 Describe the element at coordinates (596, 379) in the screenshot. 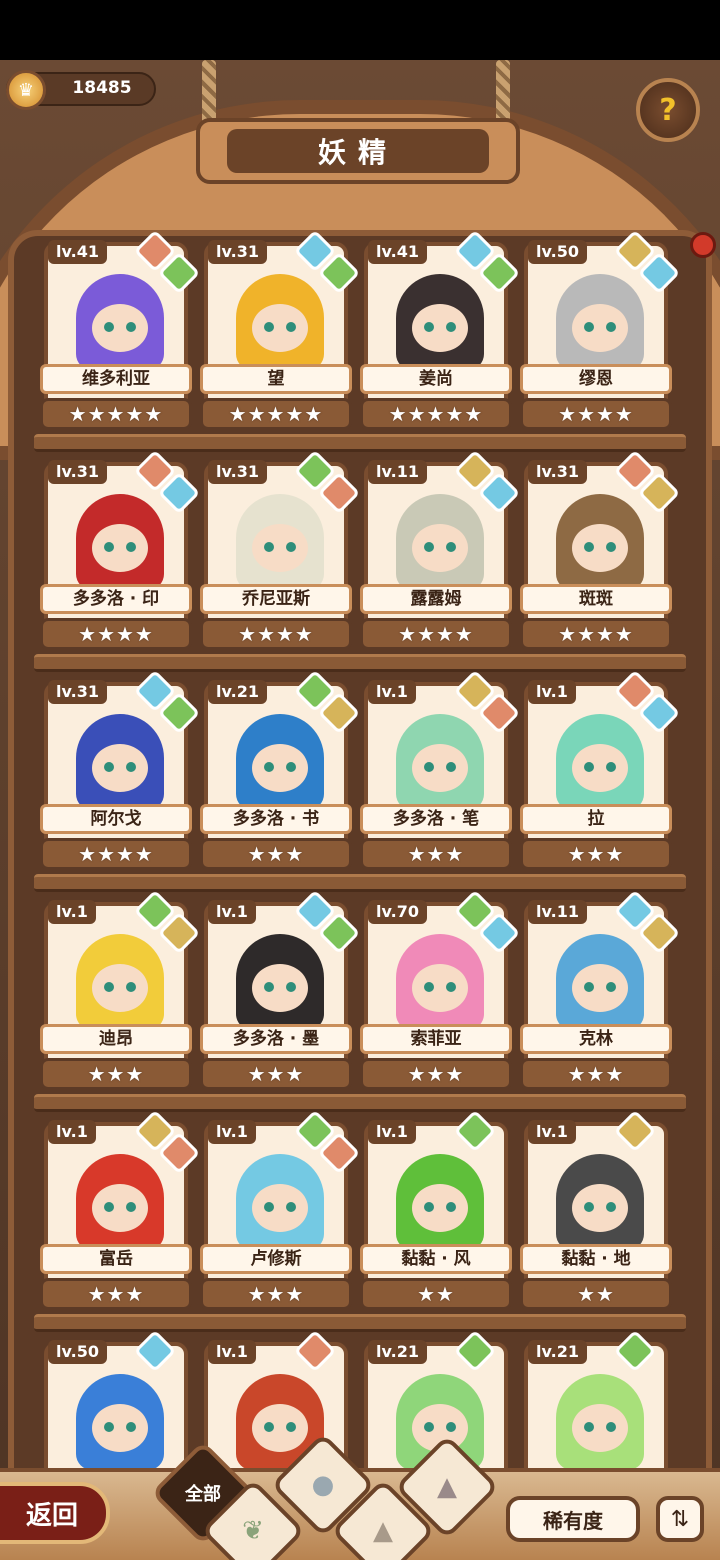

I see `fairy-name: 缪恩` at that location.